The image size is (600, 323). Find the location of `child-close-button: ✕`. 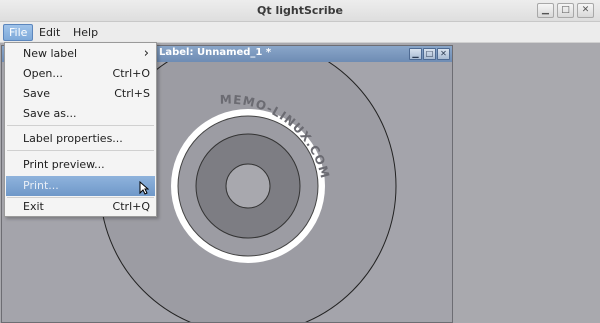

child-close-button: ✕ is located at coordinates (443, 54).